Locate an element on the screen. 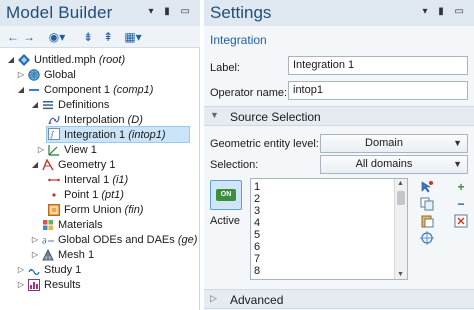 The width and height of the screenshot is (474, 310). list-item: 4 is located at coordinates (257, 223).